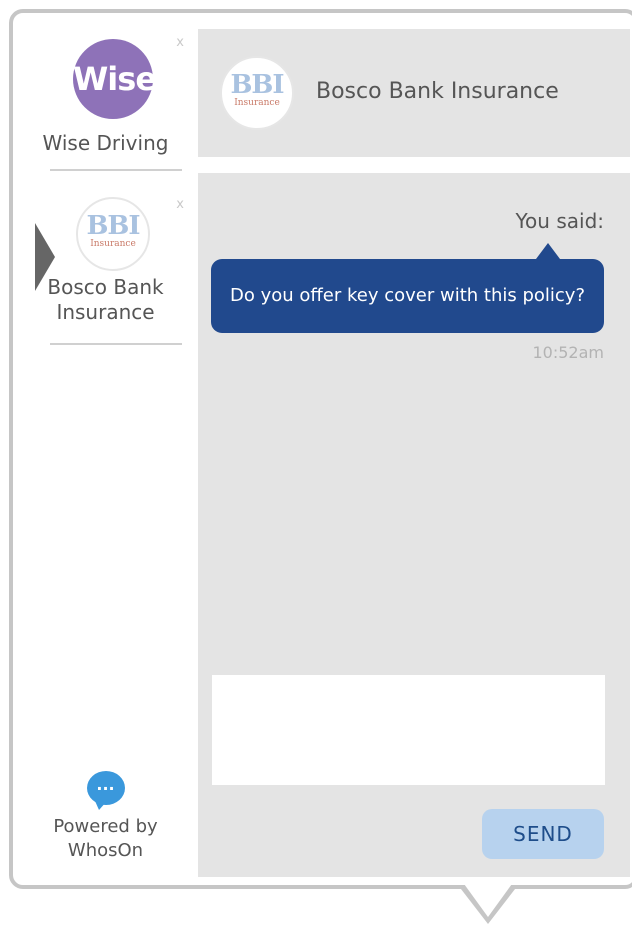 The width and height of the screenshot is (632, 932). I want to click on wise-driving-logo: Wise, so click(115, 79).